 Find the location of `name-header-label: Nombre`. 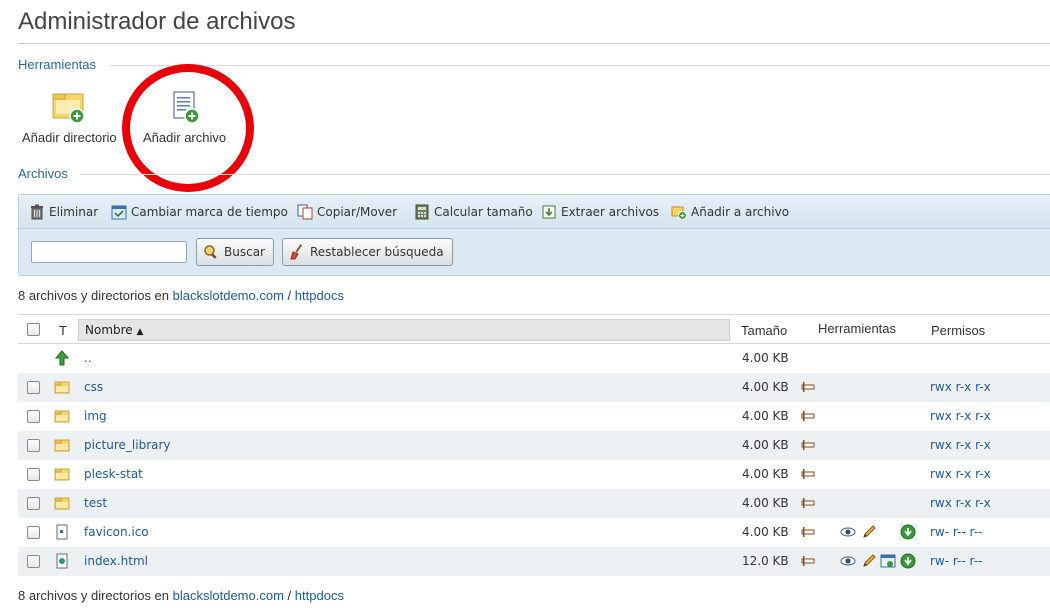

name-header-label: Nombre is located at coordinates (109, 330).